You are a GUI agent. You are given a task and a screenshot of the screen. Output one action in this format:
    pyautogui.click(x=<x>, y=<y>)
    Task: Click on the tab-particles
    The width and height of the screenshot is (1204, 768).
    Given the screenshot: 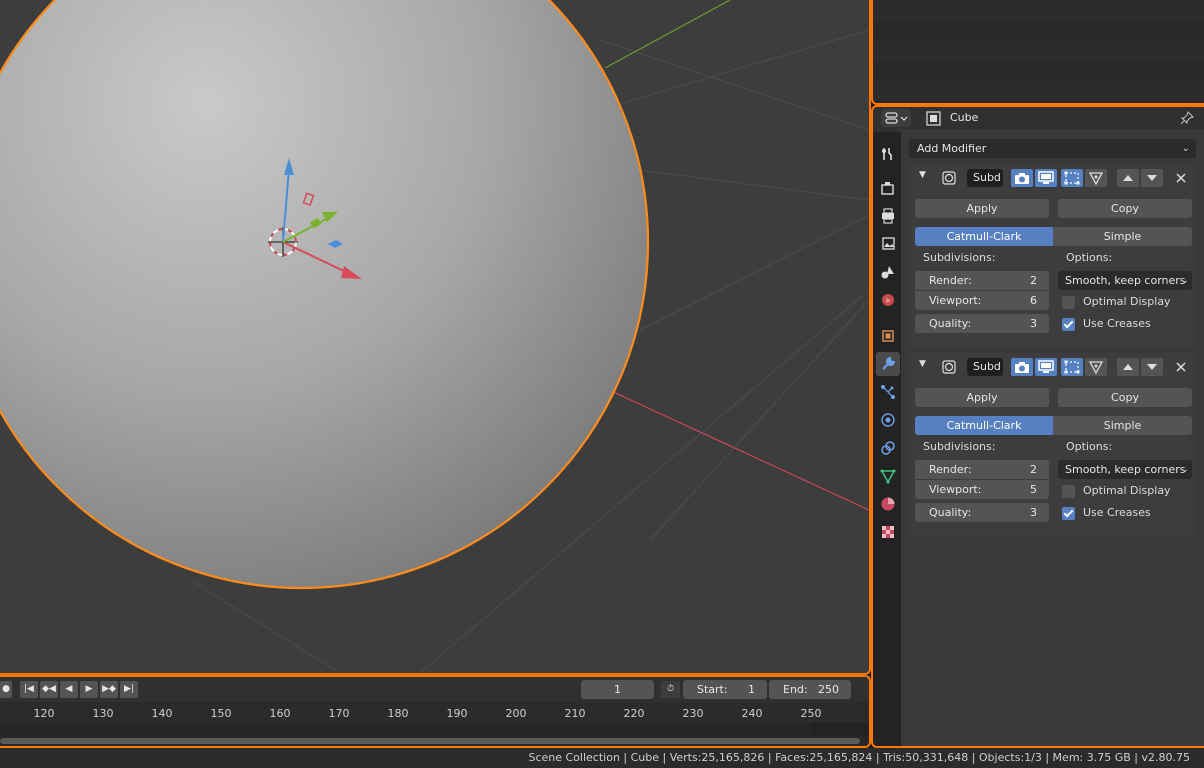 What is the action you would take?
    pyautogui.click(x=888, y=392)
    